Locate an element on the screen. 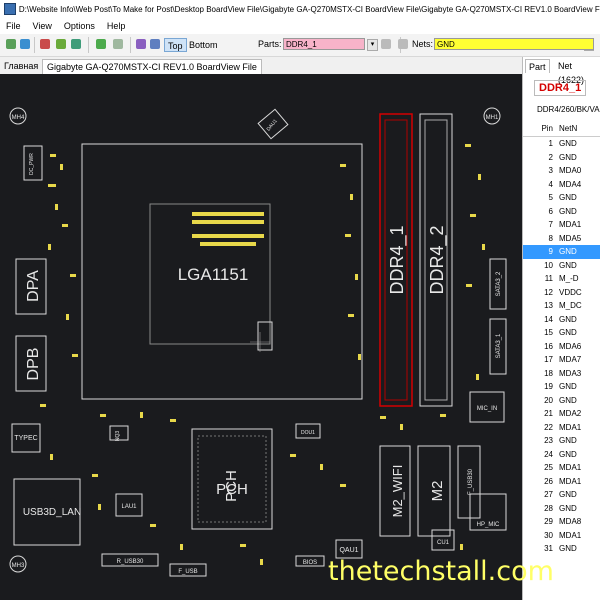 The image size is (600, 600). pin-table-row: 6 GND is located at coordinates (561, 212).